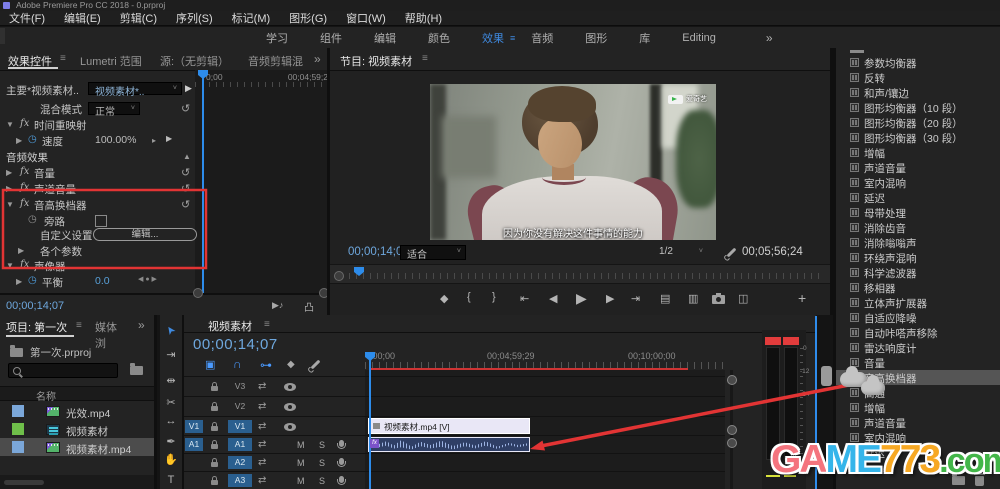 The image size is (1000, 489). What do you see at coordinates (918, 62) in the screenshot?
I see `effect-item: 参数均衡器` at bounding box center [918, 62].